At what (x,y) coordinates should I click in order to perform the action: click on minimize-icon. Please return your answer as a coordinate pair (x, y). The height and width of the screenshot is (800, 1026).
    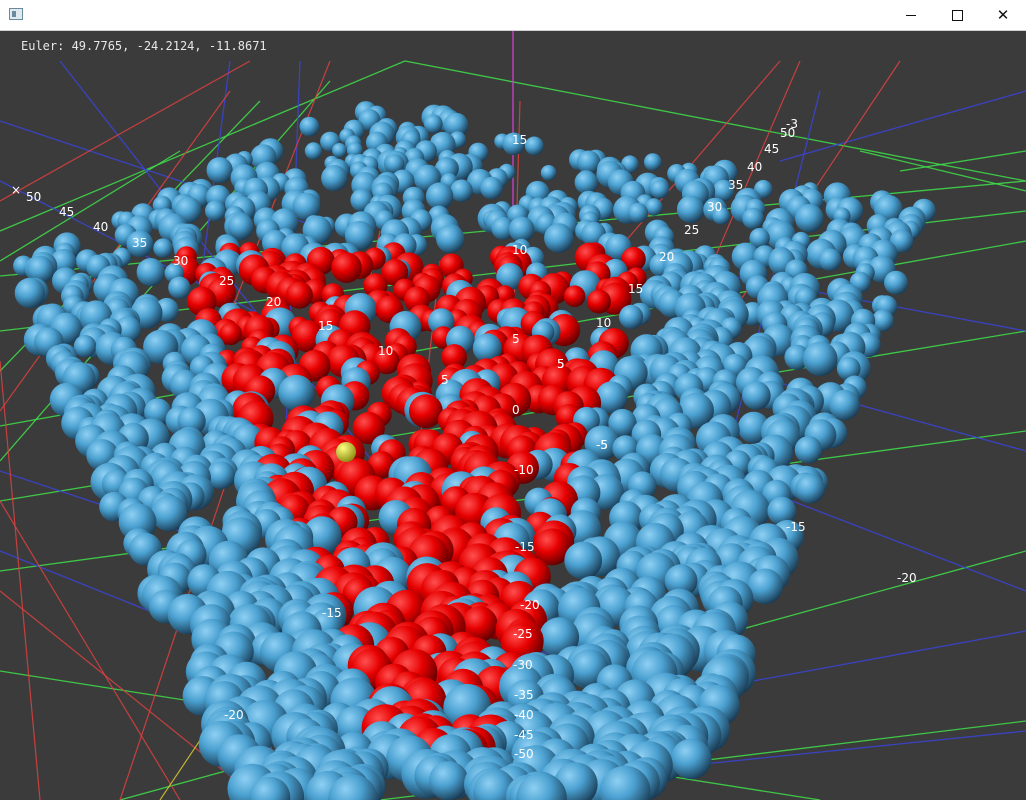
    Looking at the image, I should click on (911, 15).